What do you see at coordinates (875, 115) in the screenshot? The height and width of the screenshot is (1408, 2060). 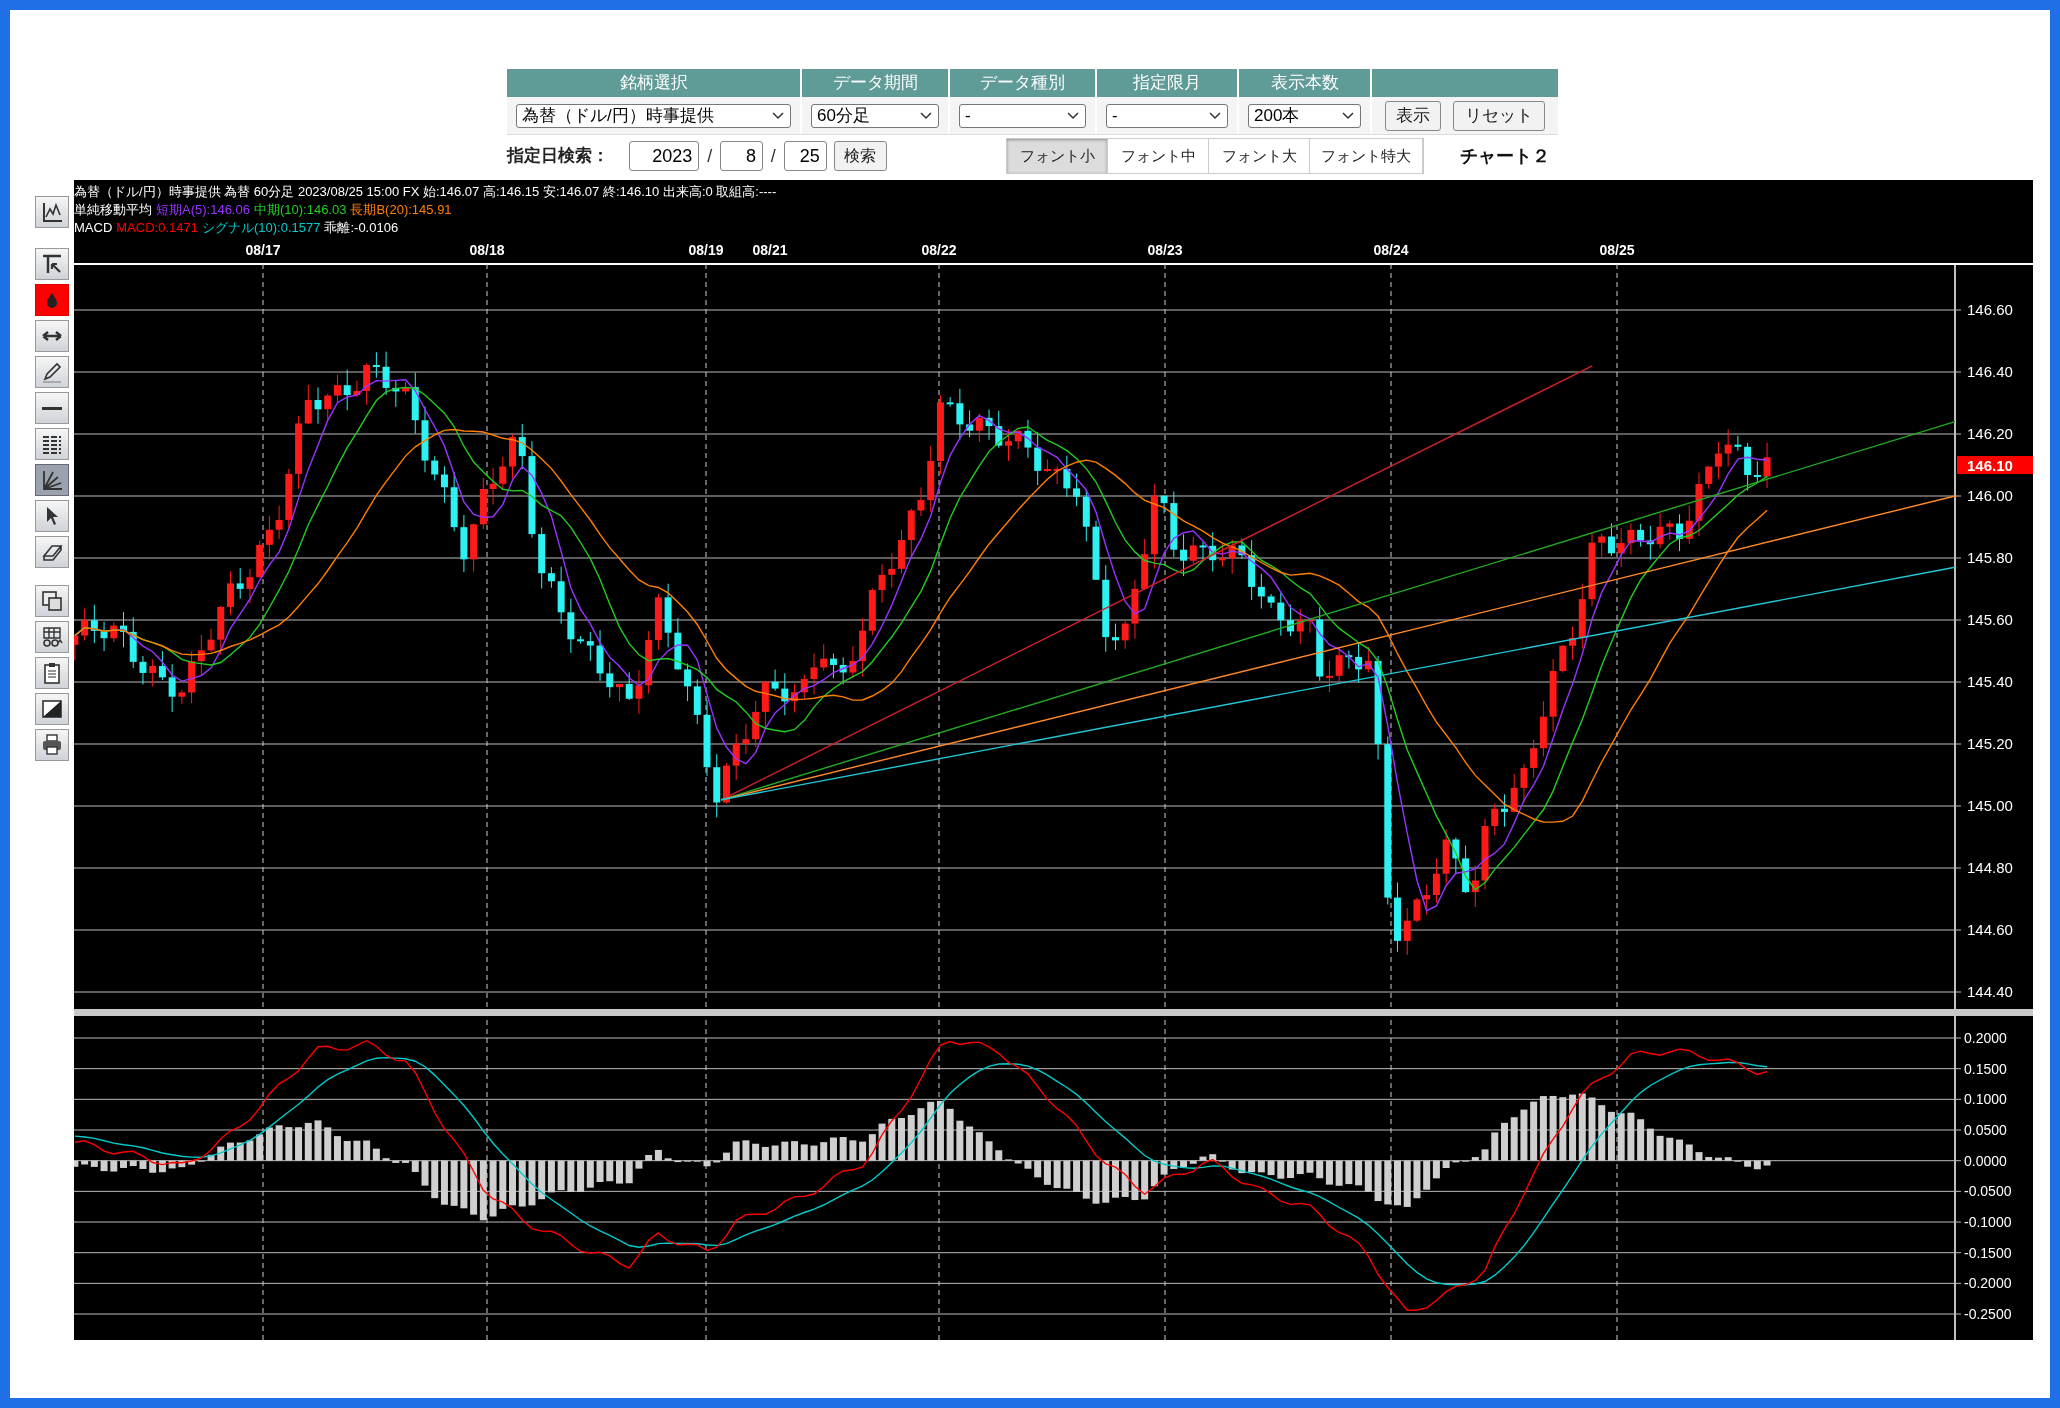 I see `dropdown: 60分足` at bounding box center [875, 115].